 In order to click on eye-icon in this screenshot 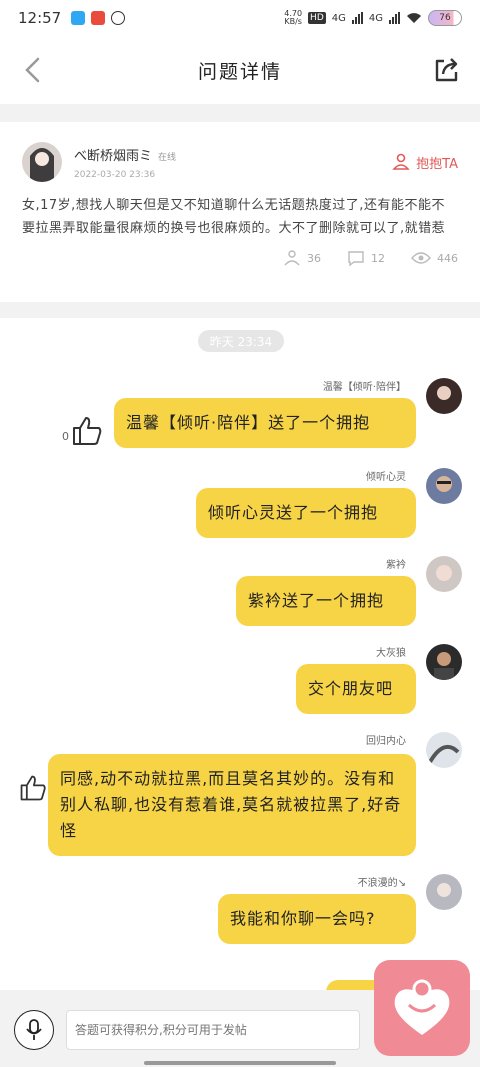, I will do `click(421, 258)`.